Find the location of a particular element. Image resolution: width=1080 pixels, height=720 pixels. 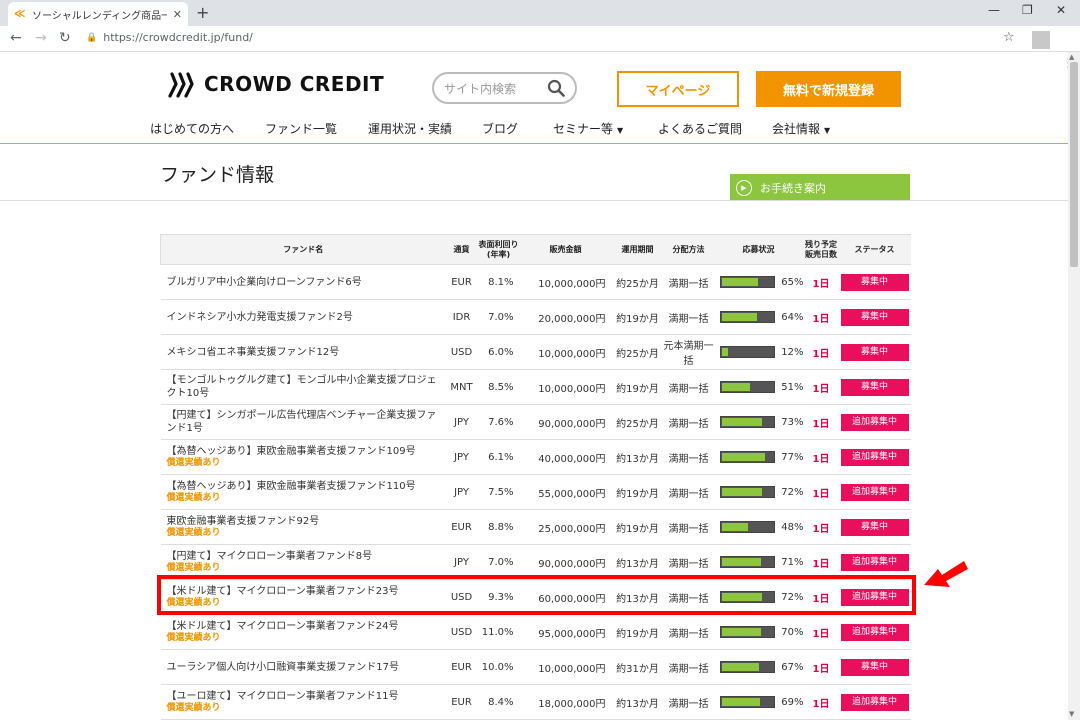

procedure-guide-label: お手続き案内 is located at coordinates (793, 188).